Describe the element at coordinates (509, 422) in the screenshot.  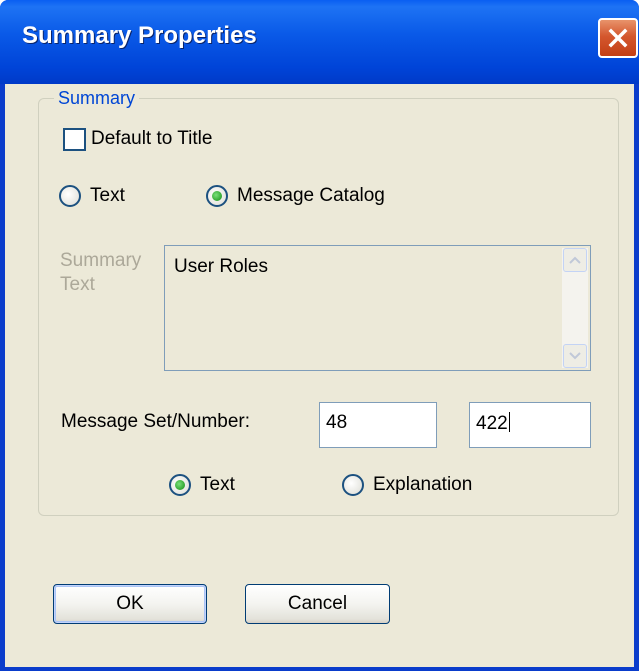
I see `text-caret` at that location.